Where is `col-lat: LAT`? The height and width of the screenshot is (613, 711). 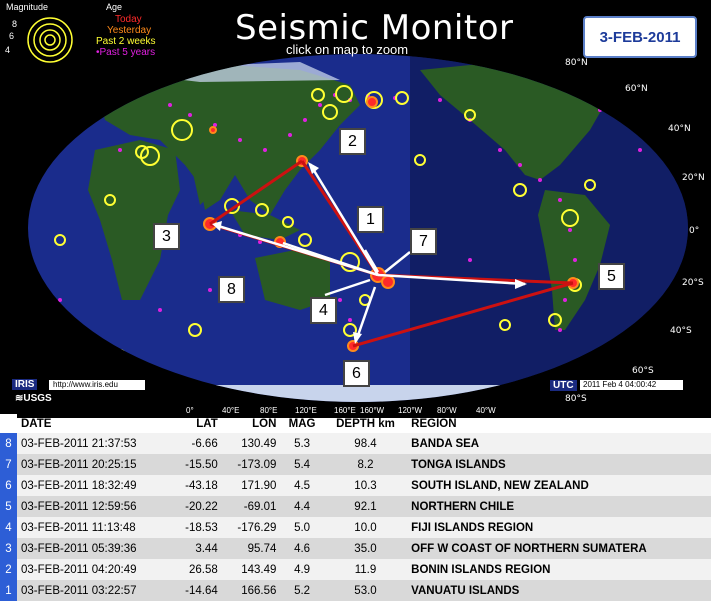
col-lat: LAT is located at coordinates (207, 423).